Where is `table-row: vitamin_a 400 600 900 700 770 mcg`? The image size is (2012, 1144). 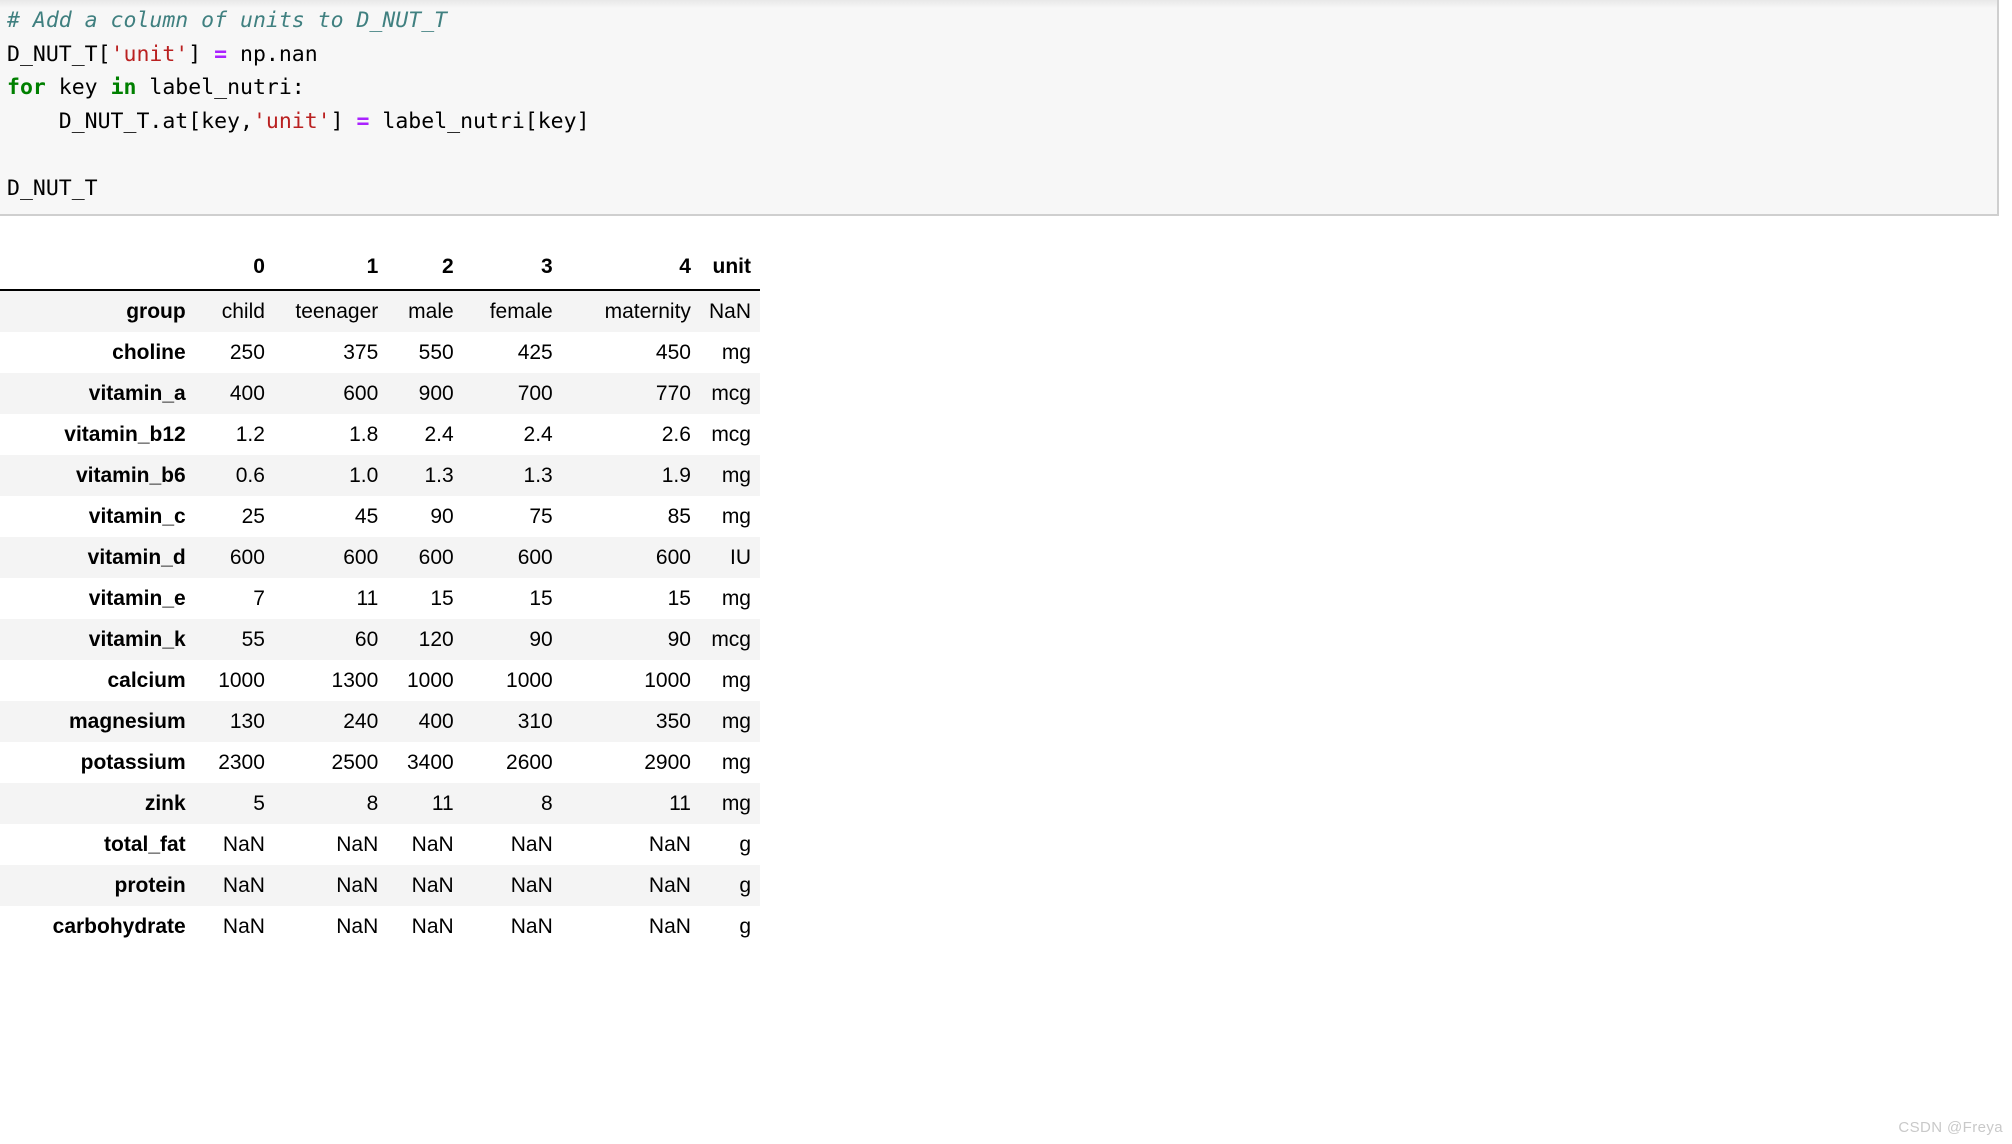 table-row: vitamin_a 400 600 900 700 770 mcg is located at coordinates (380, 393).